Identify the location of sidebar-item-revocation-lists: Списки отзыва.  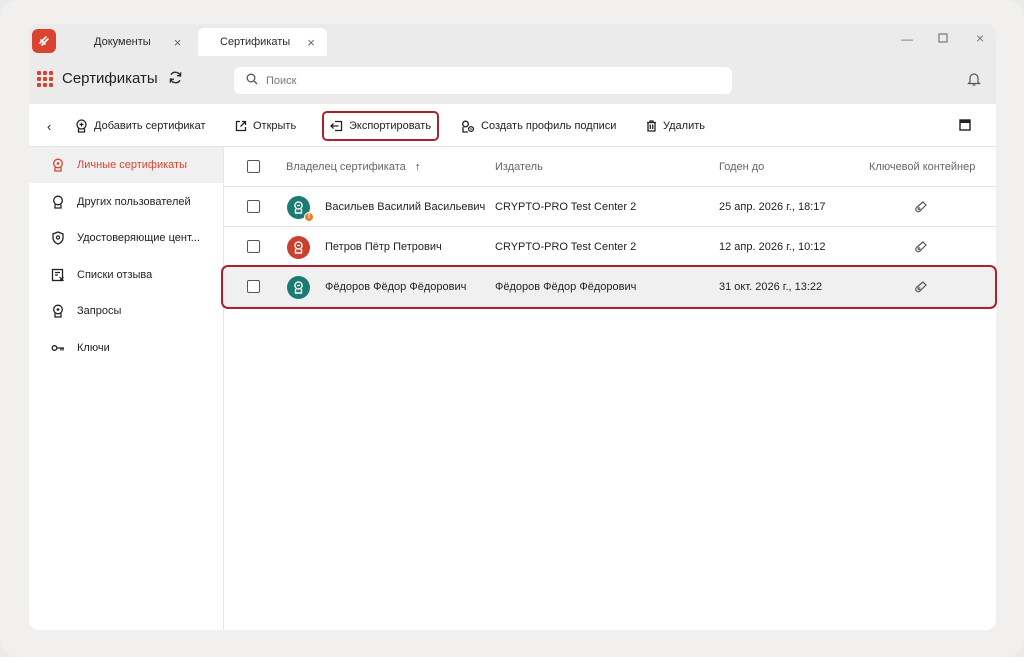
(126, 275).